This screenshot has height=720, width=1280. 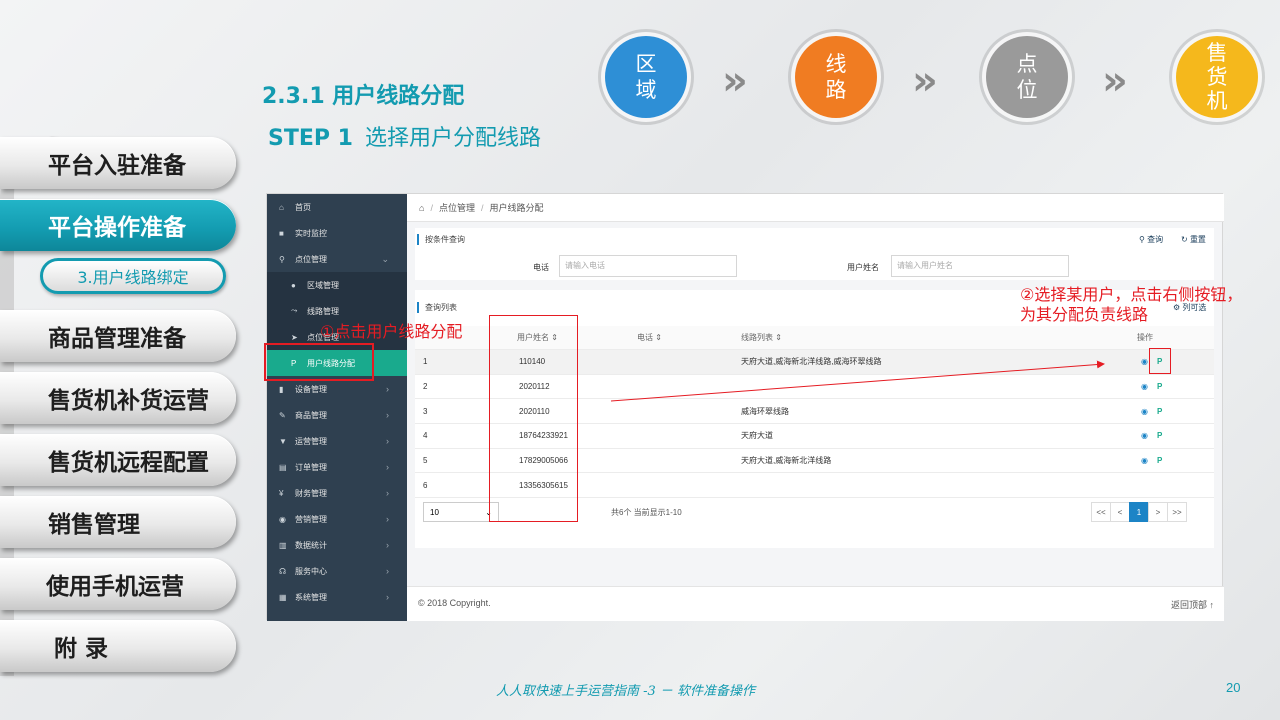 What do you see at coordinates (1233, 687) in the screenshot?
I see `page-number: 20` at bounding box center [1233, 687].